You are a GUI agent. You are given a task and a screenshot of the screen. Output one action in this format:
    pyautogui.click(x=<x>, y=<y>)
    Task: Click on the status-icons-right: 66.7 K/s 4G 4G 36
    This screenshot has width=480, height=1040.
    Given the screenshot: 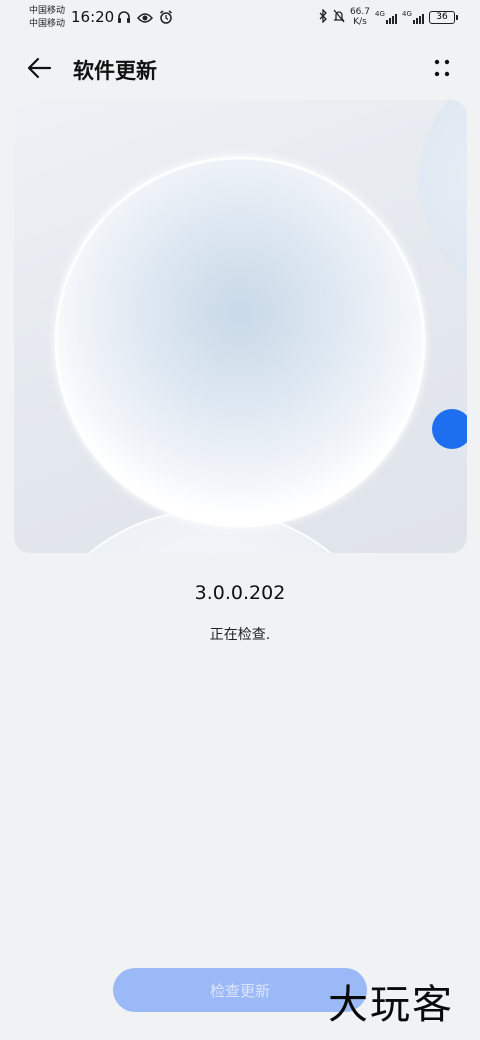 What is the action you would take?
    pyautogui.click(x=388, y=17)
    